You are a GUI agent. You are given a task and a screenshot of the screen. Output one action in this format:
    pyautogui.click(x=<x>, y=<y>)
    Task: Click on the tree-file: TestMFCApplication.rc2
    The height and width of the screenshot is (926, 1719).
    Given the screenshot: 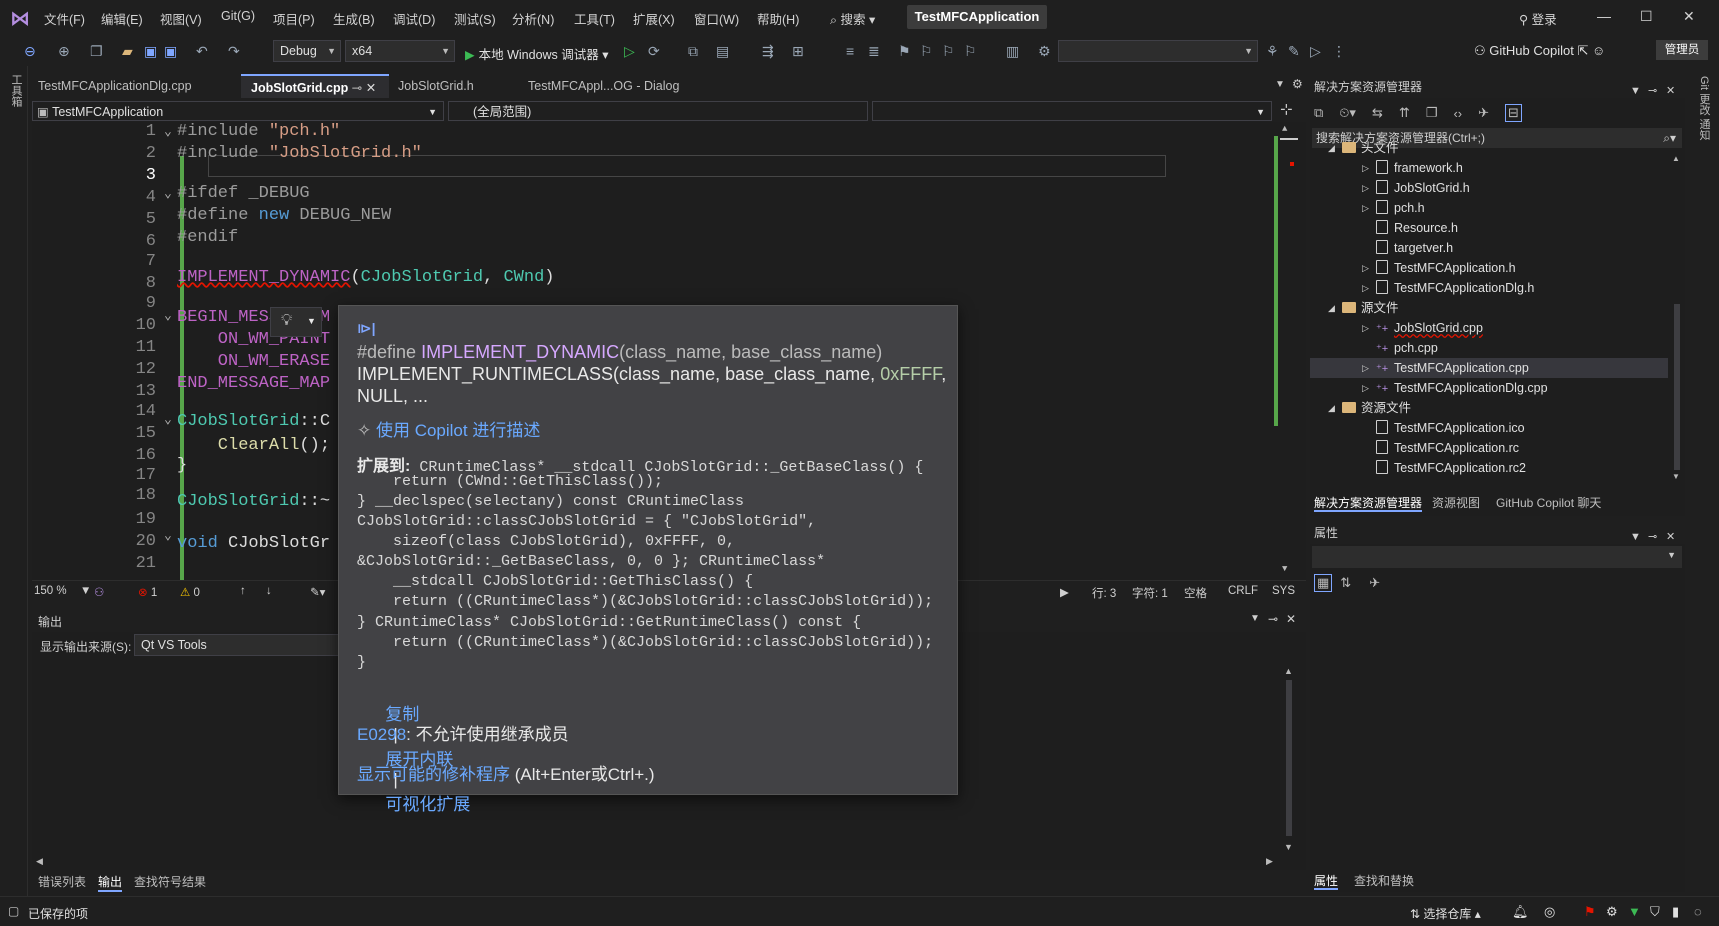 What is the action you would take?
    pyautogui.click(x=1451, y=468)
    